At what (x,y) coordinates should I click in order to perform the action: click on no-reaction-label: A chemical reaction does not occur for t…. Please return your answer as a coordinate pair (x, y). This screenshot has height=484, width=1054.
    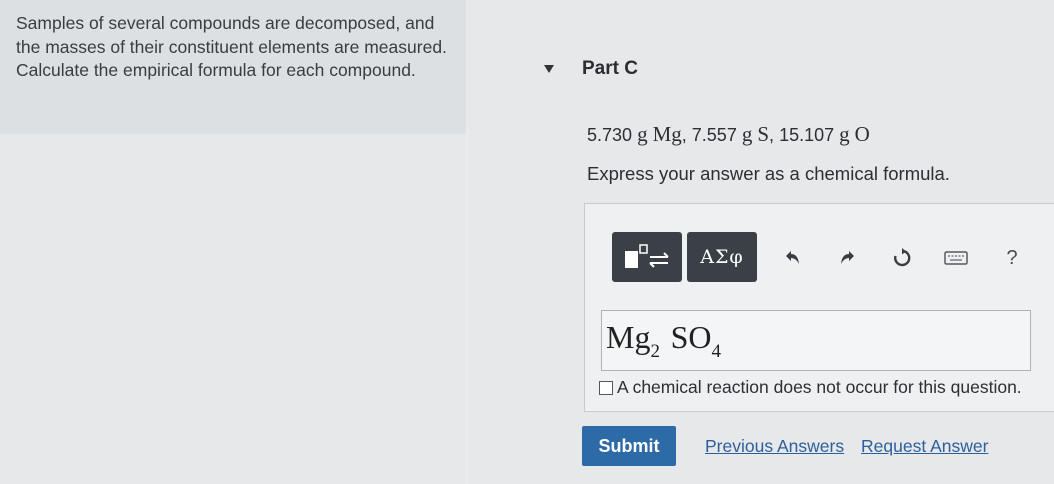
    Looking at the image, I should click on (819, 387).